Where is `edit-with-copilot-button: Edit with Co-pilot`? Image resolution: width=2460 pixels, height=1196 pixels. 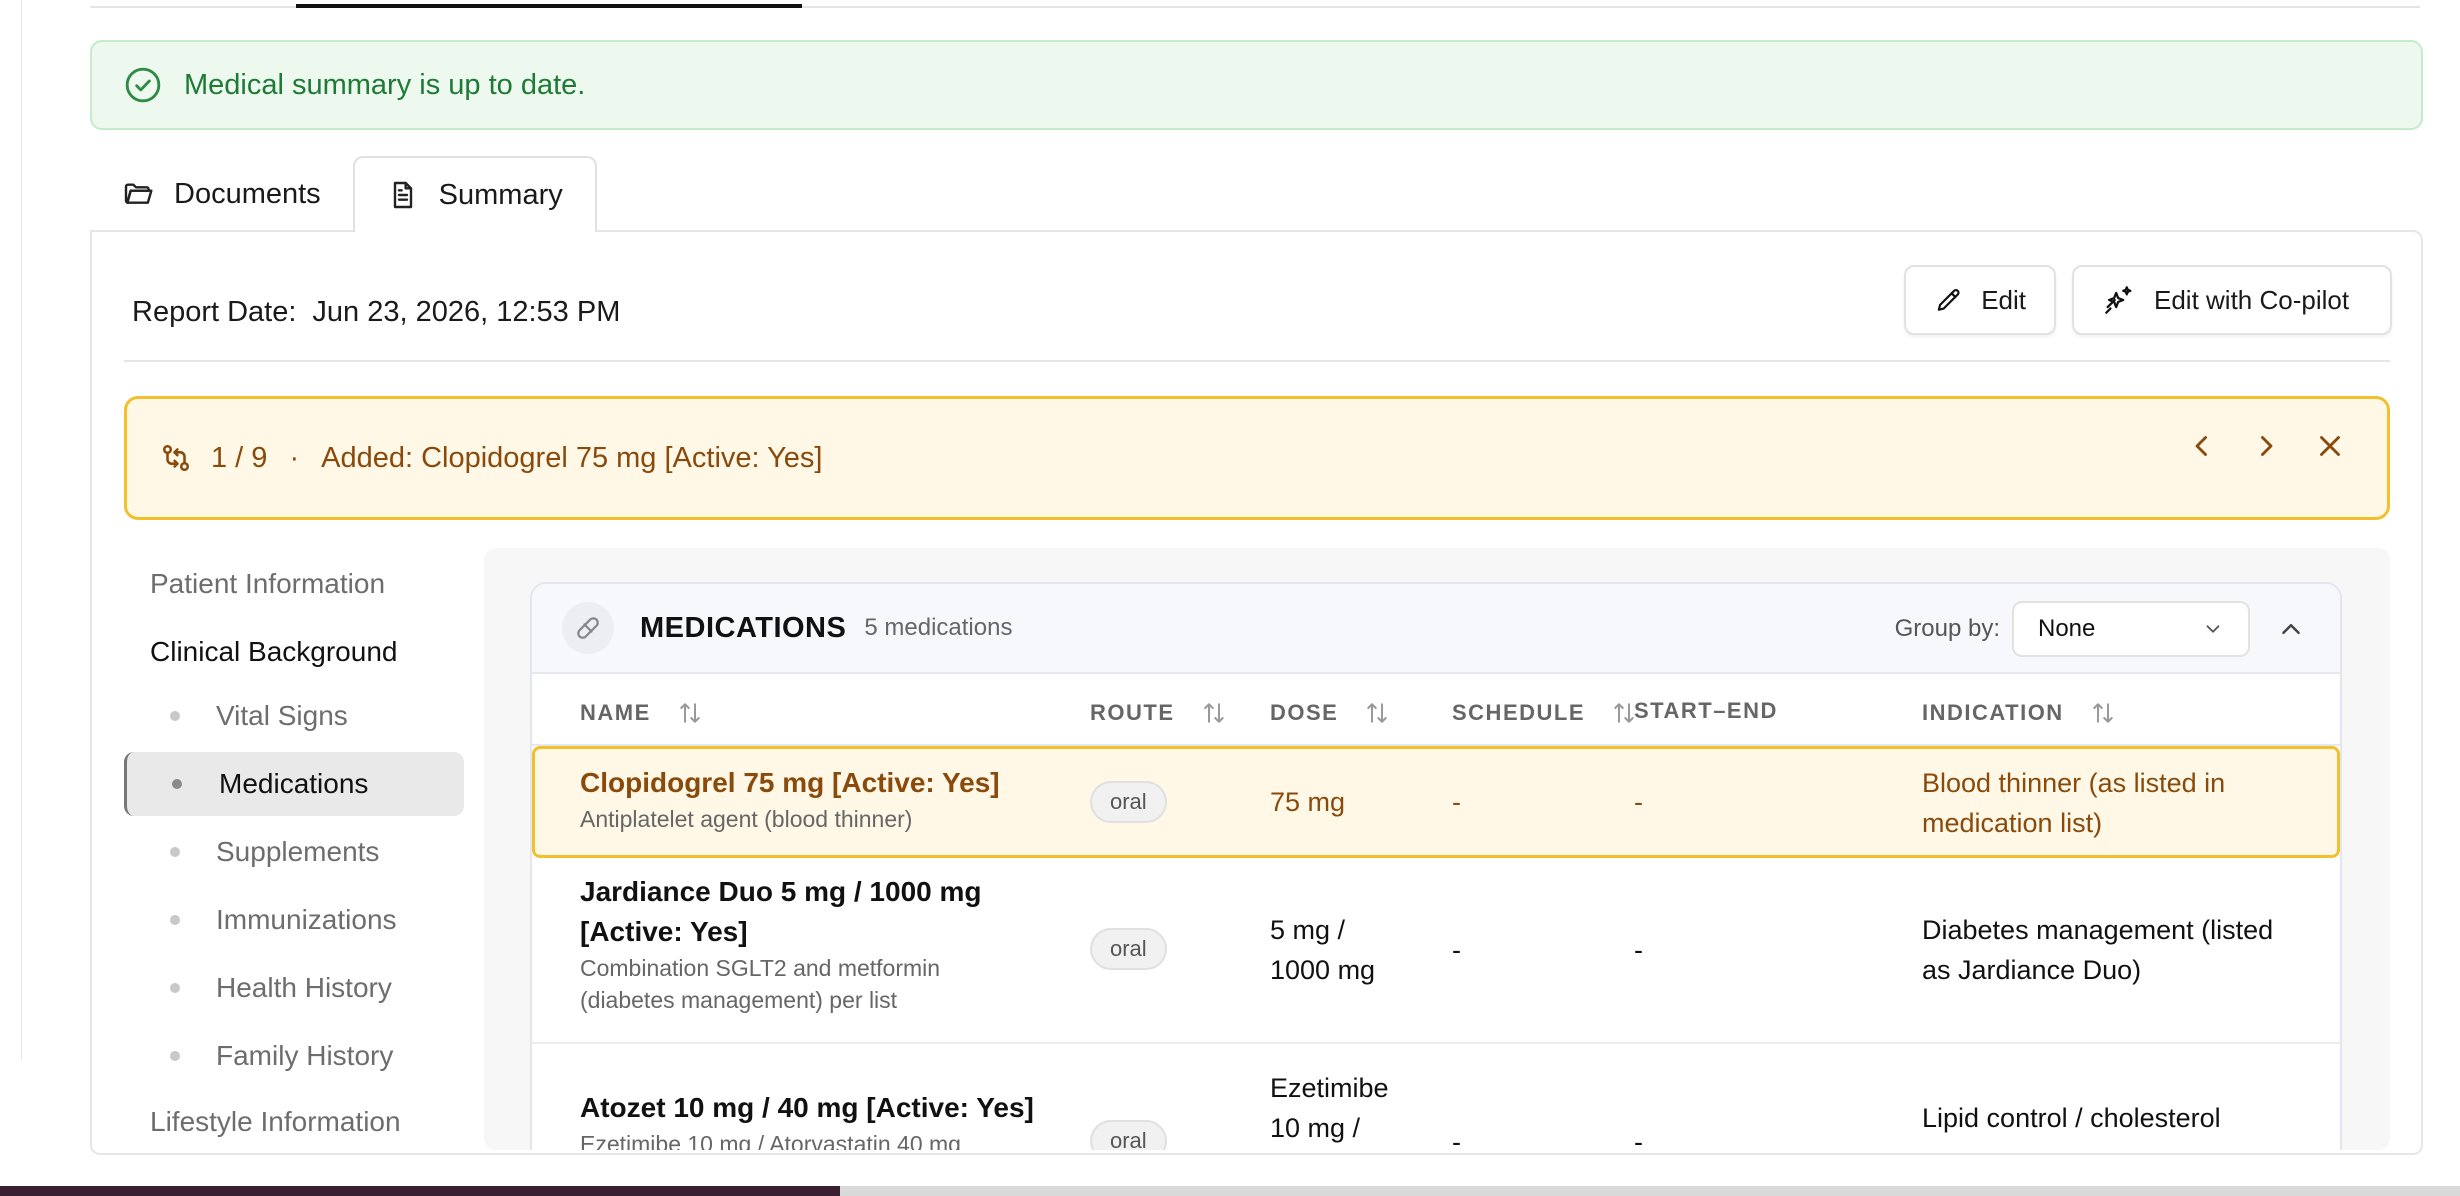
edit-with-copilot-button: Edit with Co-pilot is located at coordinates (2232, 300).